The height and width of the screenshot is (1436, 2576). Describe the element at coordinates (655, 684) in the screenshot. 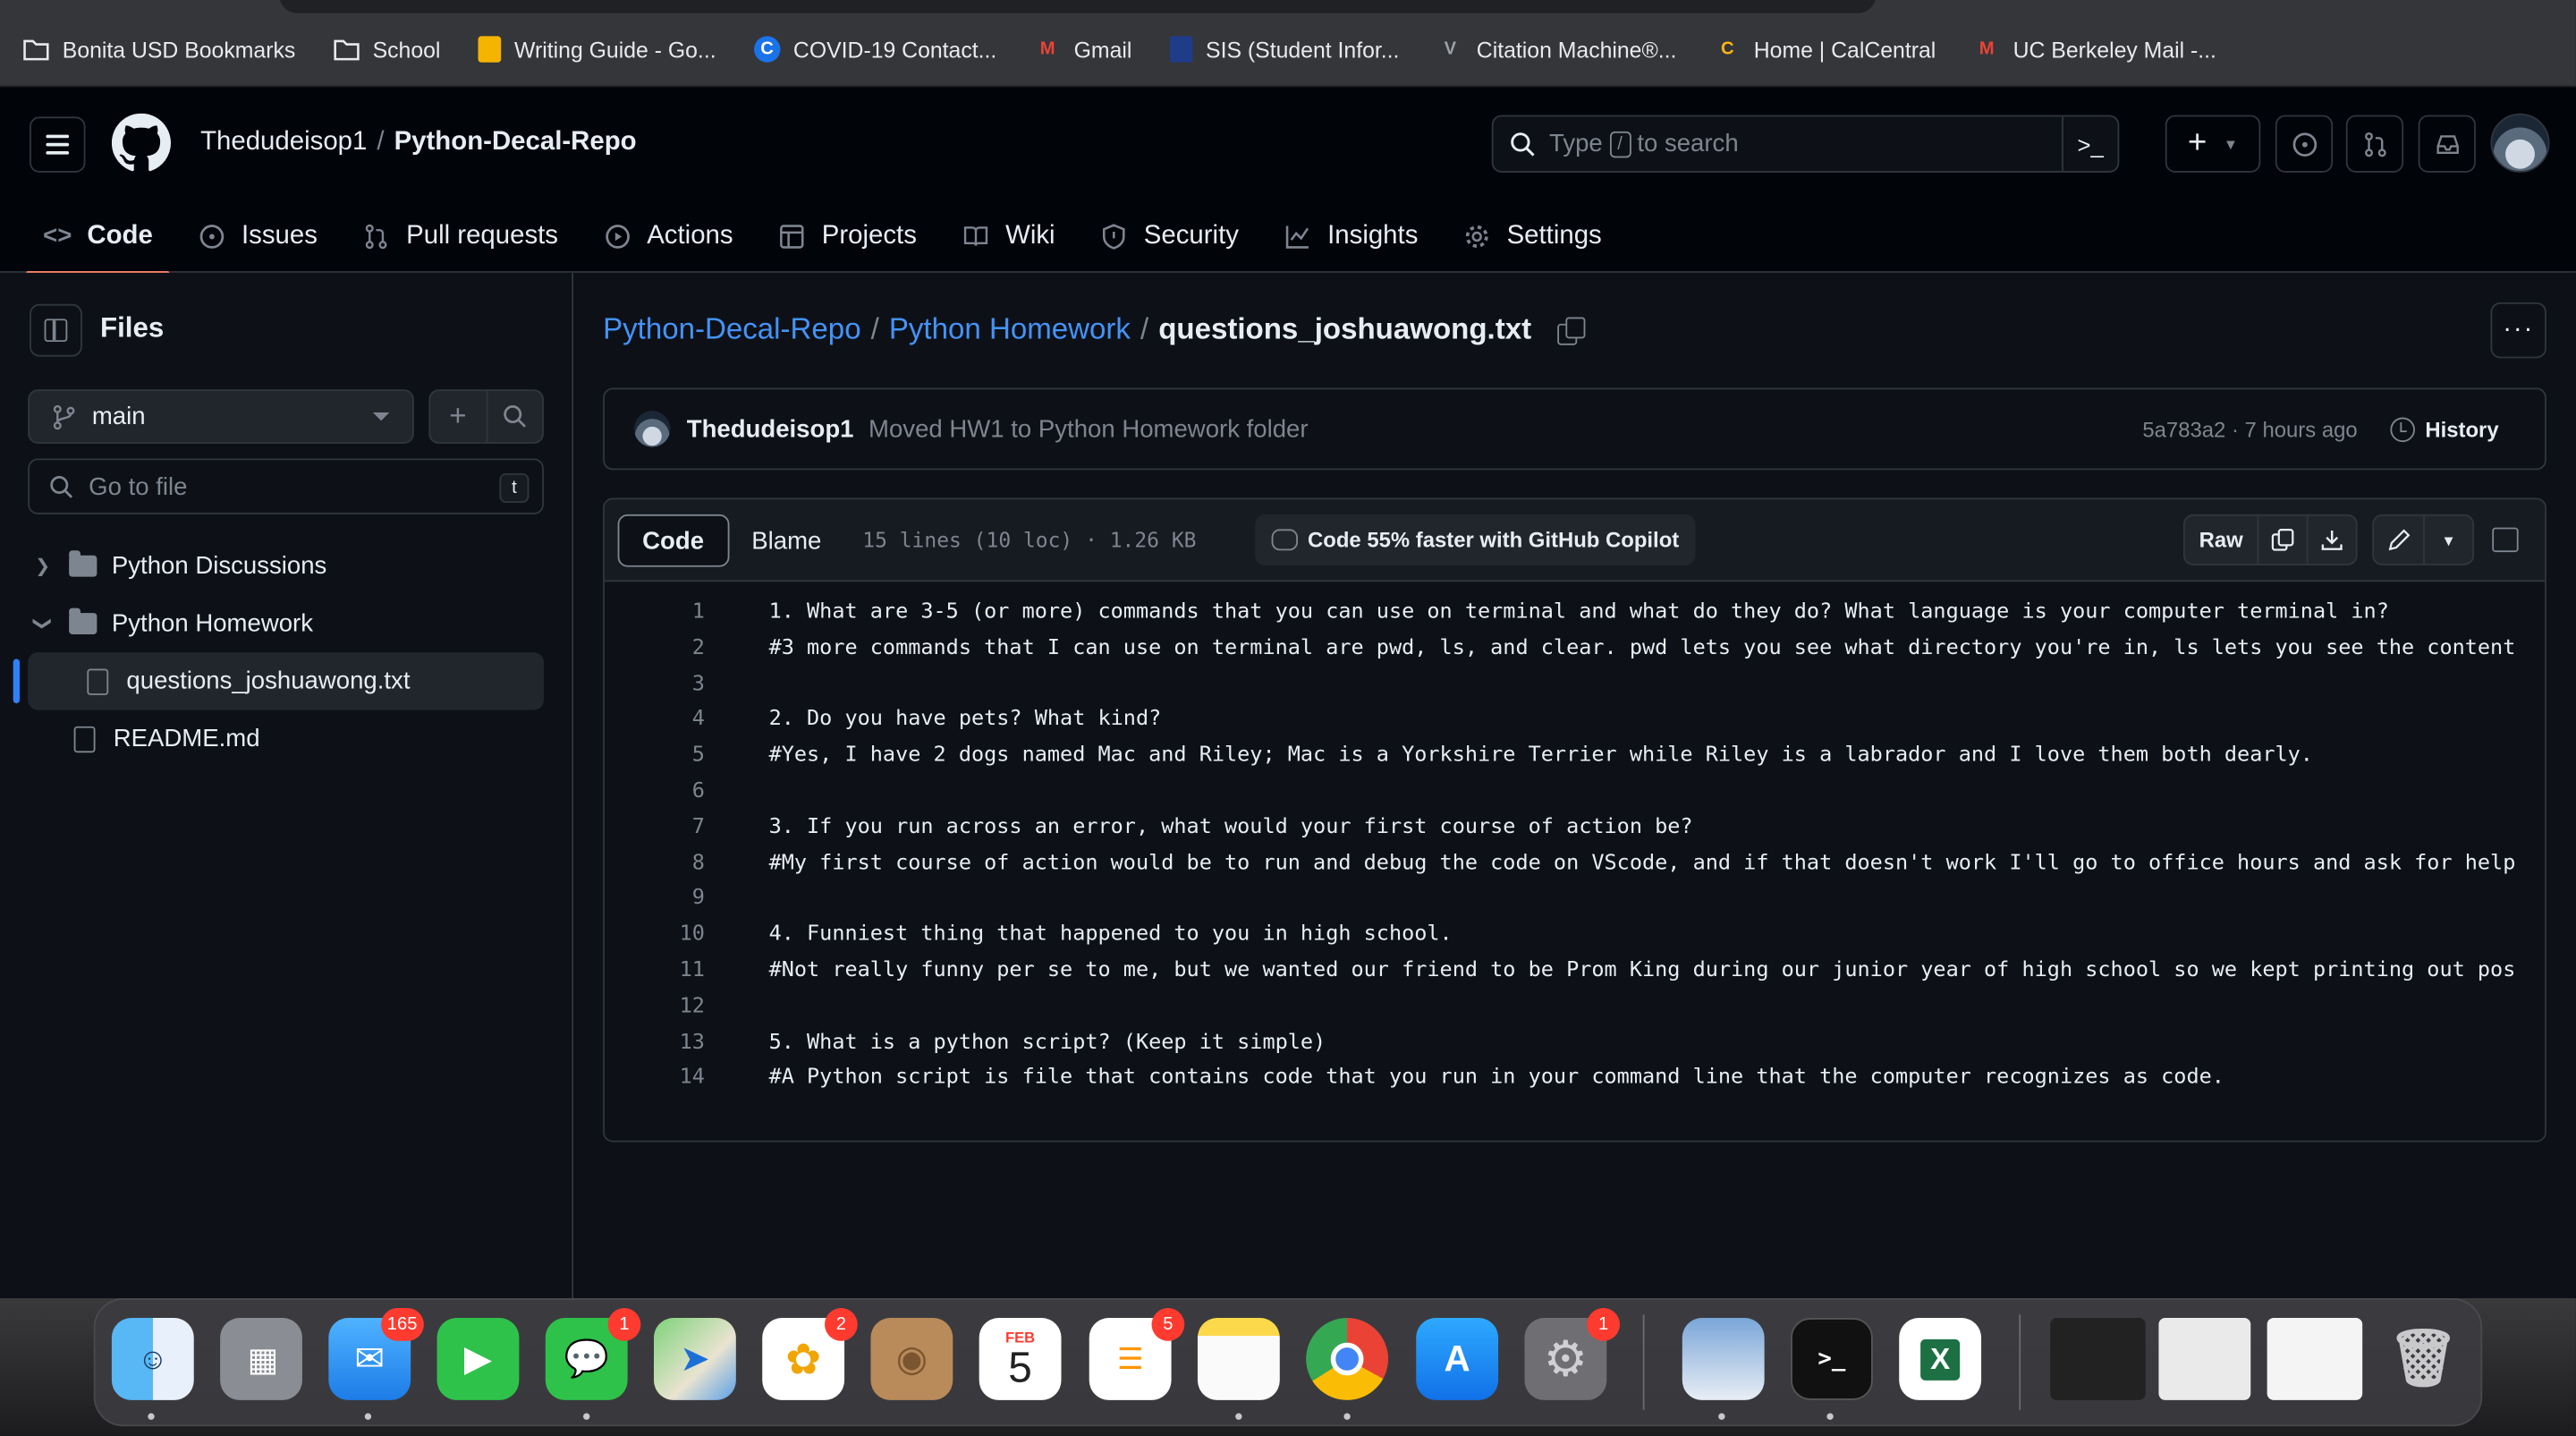

I see `line-number: 3` at that location.